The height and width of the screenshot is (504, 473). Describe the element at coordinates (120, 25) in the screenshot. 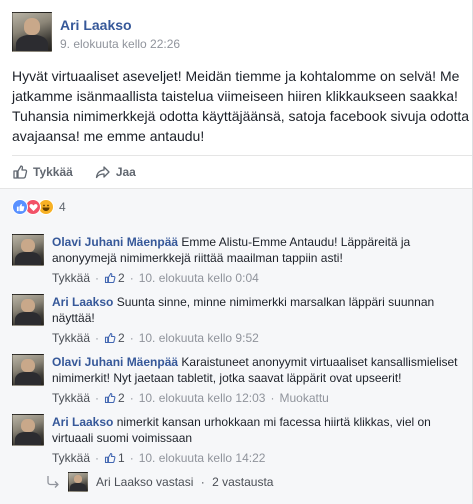

I see `post-author-name: Ari Laakso` at that location.